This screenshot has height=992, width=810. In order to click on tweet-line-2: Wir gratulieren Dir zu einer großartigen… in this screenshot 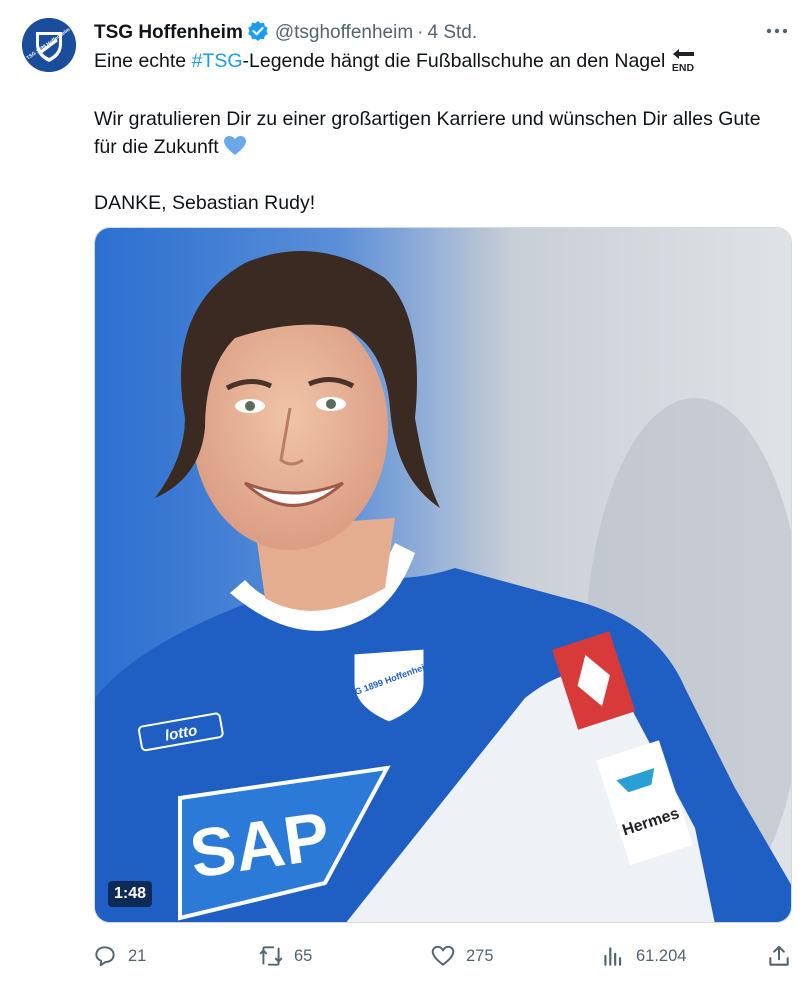, I will do `click(439, 135)`.